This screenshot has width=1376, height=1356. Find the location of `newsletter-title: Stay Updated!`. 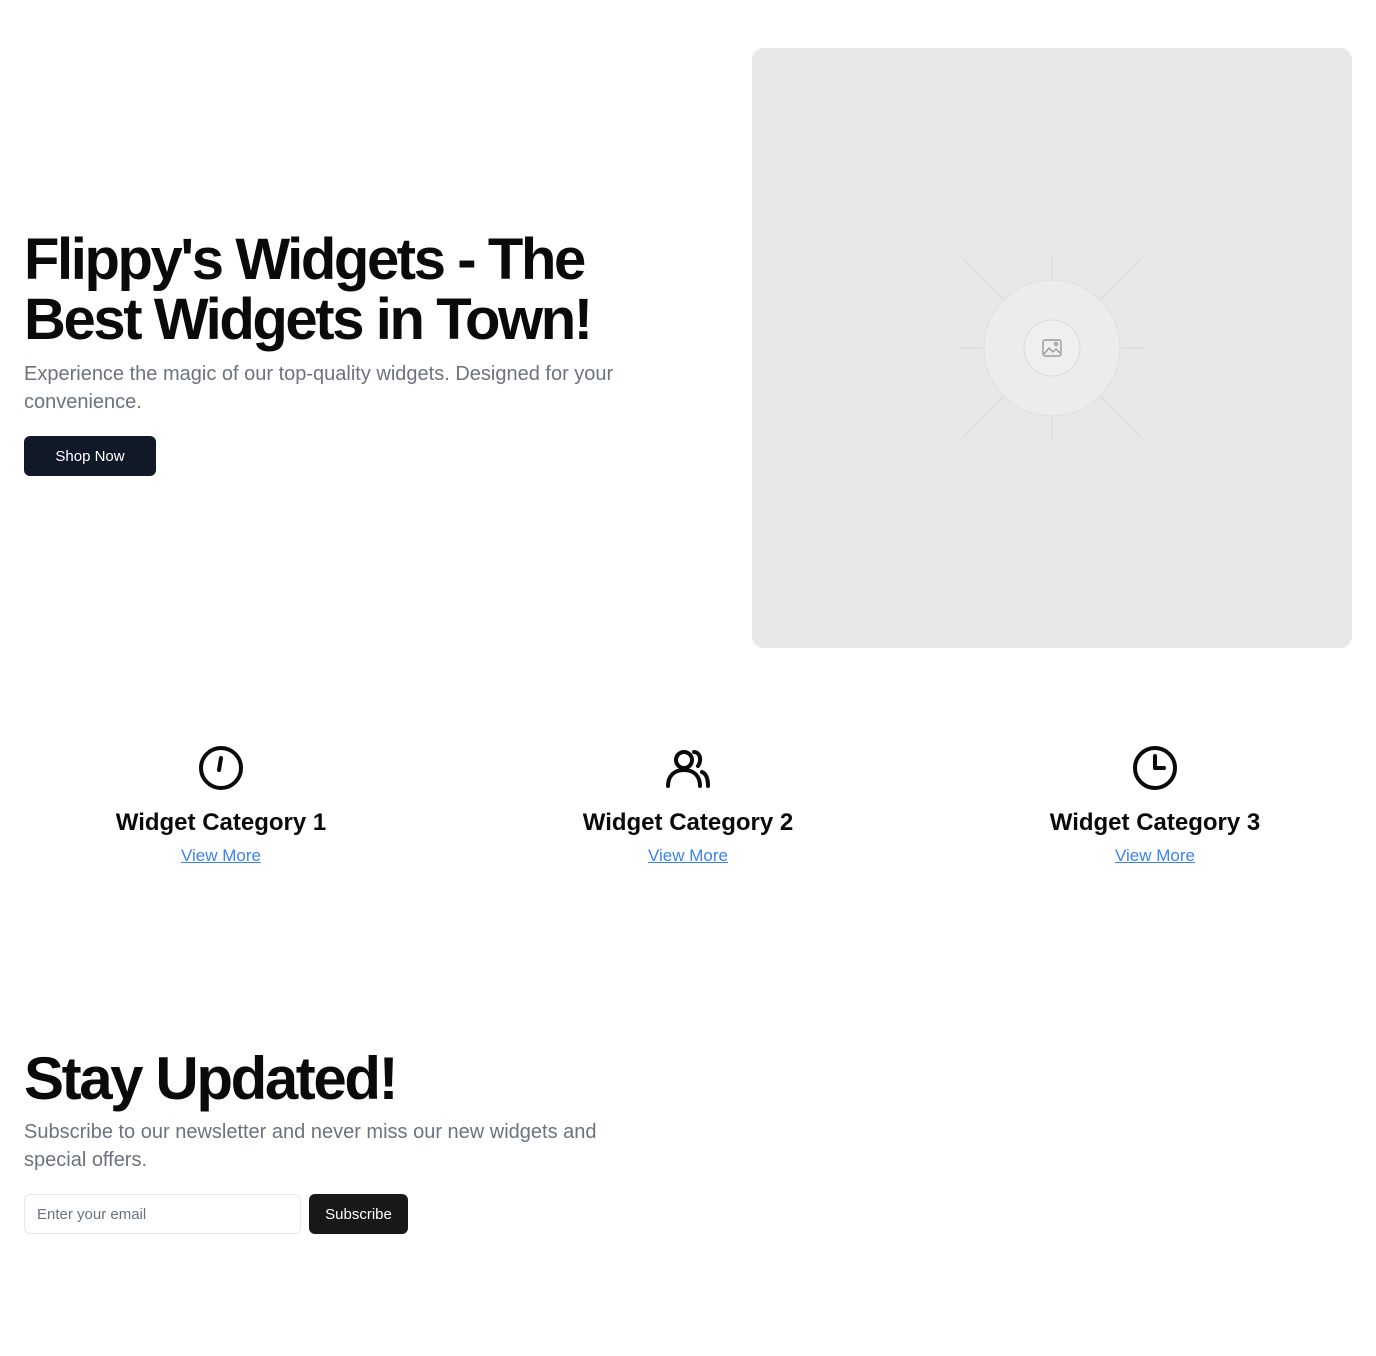

newsletter-title: Stay Updated! is located at coordinates (211, 1078).